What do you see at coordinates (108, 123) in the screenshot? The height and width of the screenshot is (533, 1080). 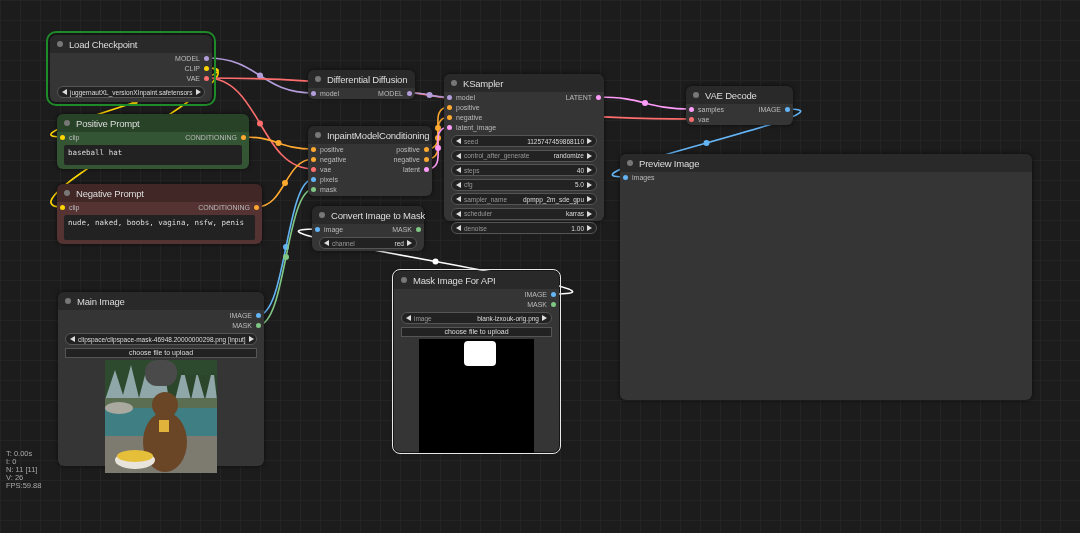 I see `node-title: Positive Prompt` at bounding box center [108, 123].